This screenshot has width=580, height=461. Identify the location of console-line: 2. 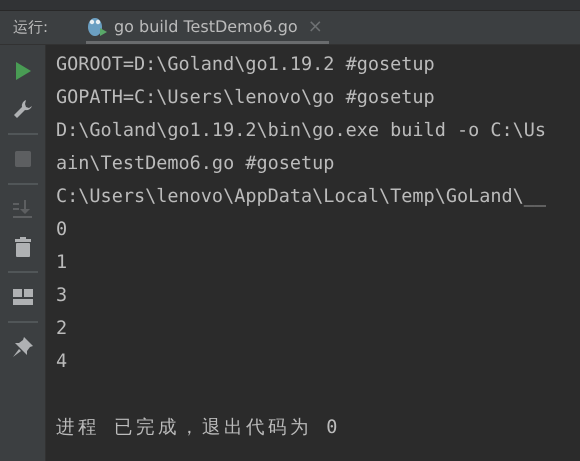
(62, 329).